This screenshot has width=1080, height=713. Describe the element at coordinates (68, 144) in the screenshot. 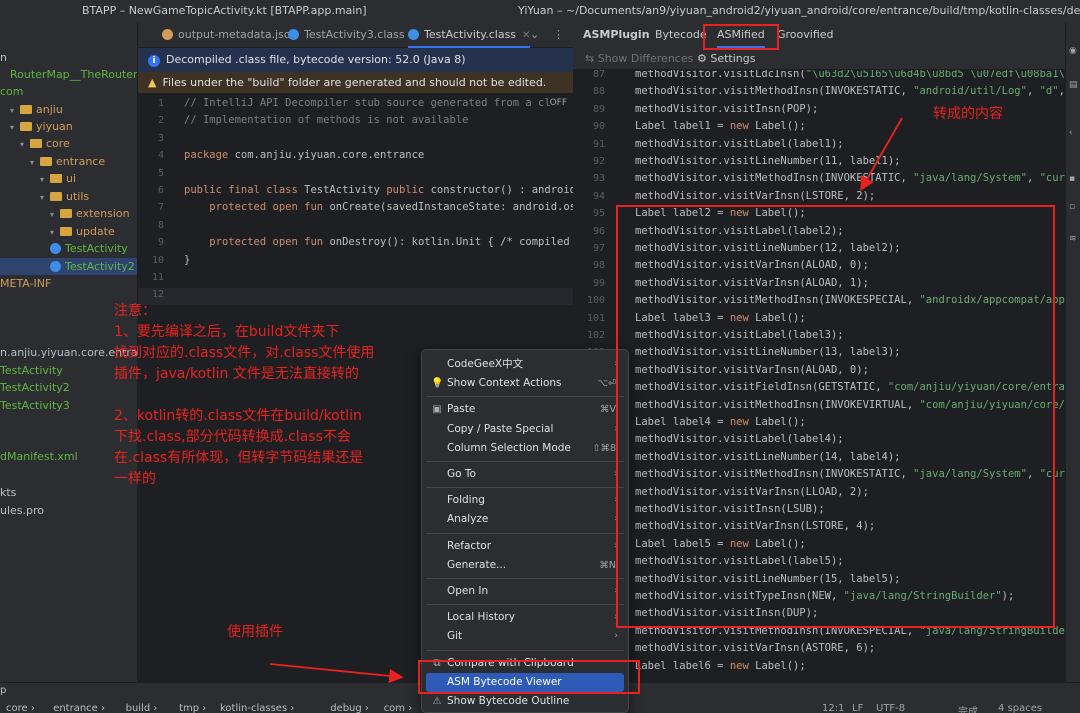

I see `tree-item: ▾ core` at that location.